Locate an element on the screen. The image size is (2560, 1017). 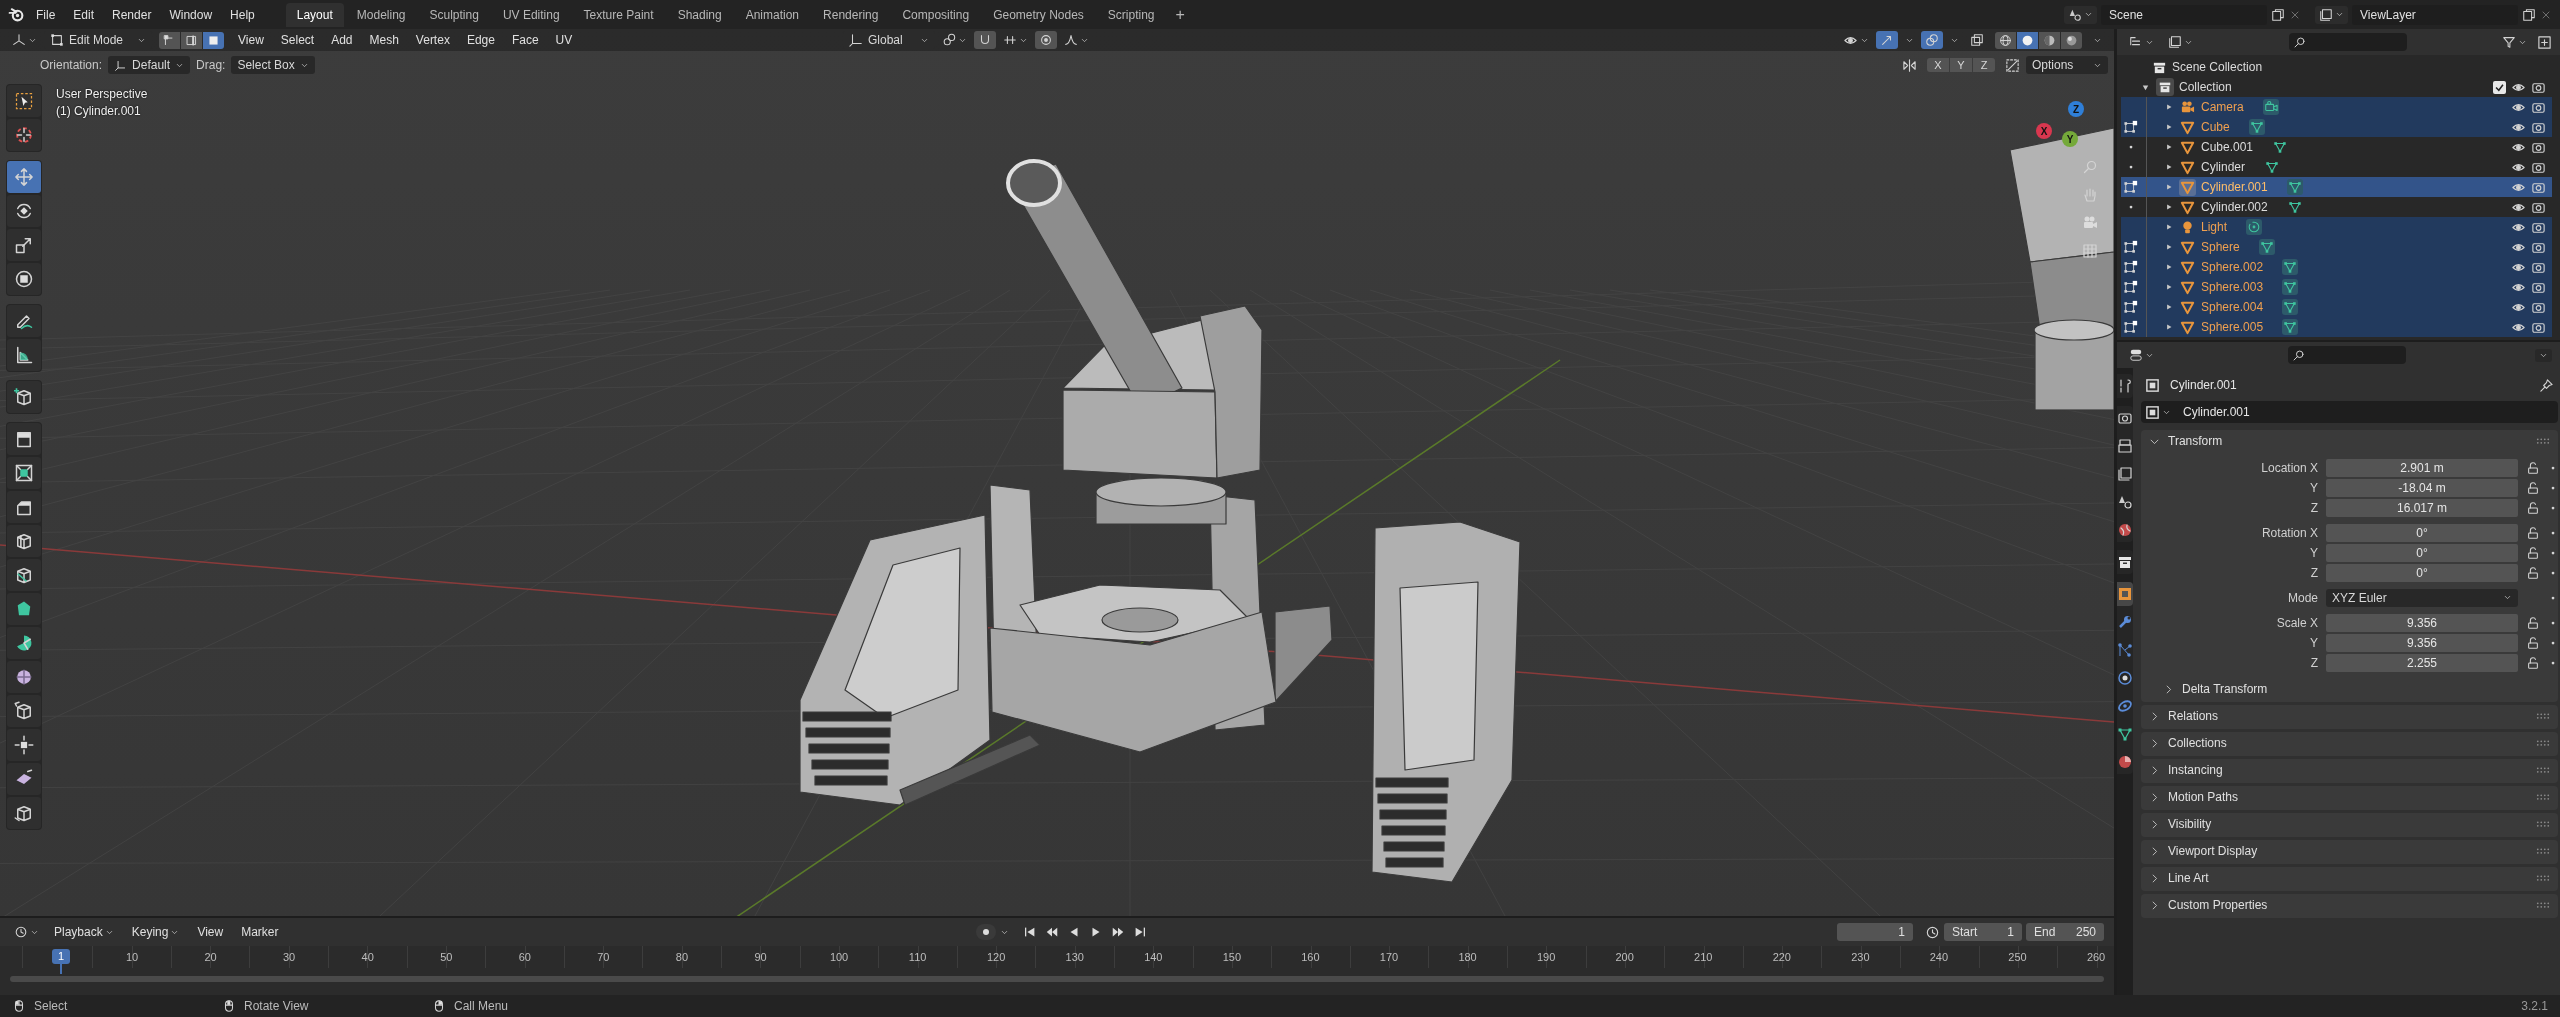
tree-row: Sphere is located at coordinates (2336, 247).